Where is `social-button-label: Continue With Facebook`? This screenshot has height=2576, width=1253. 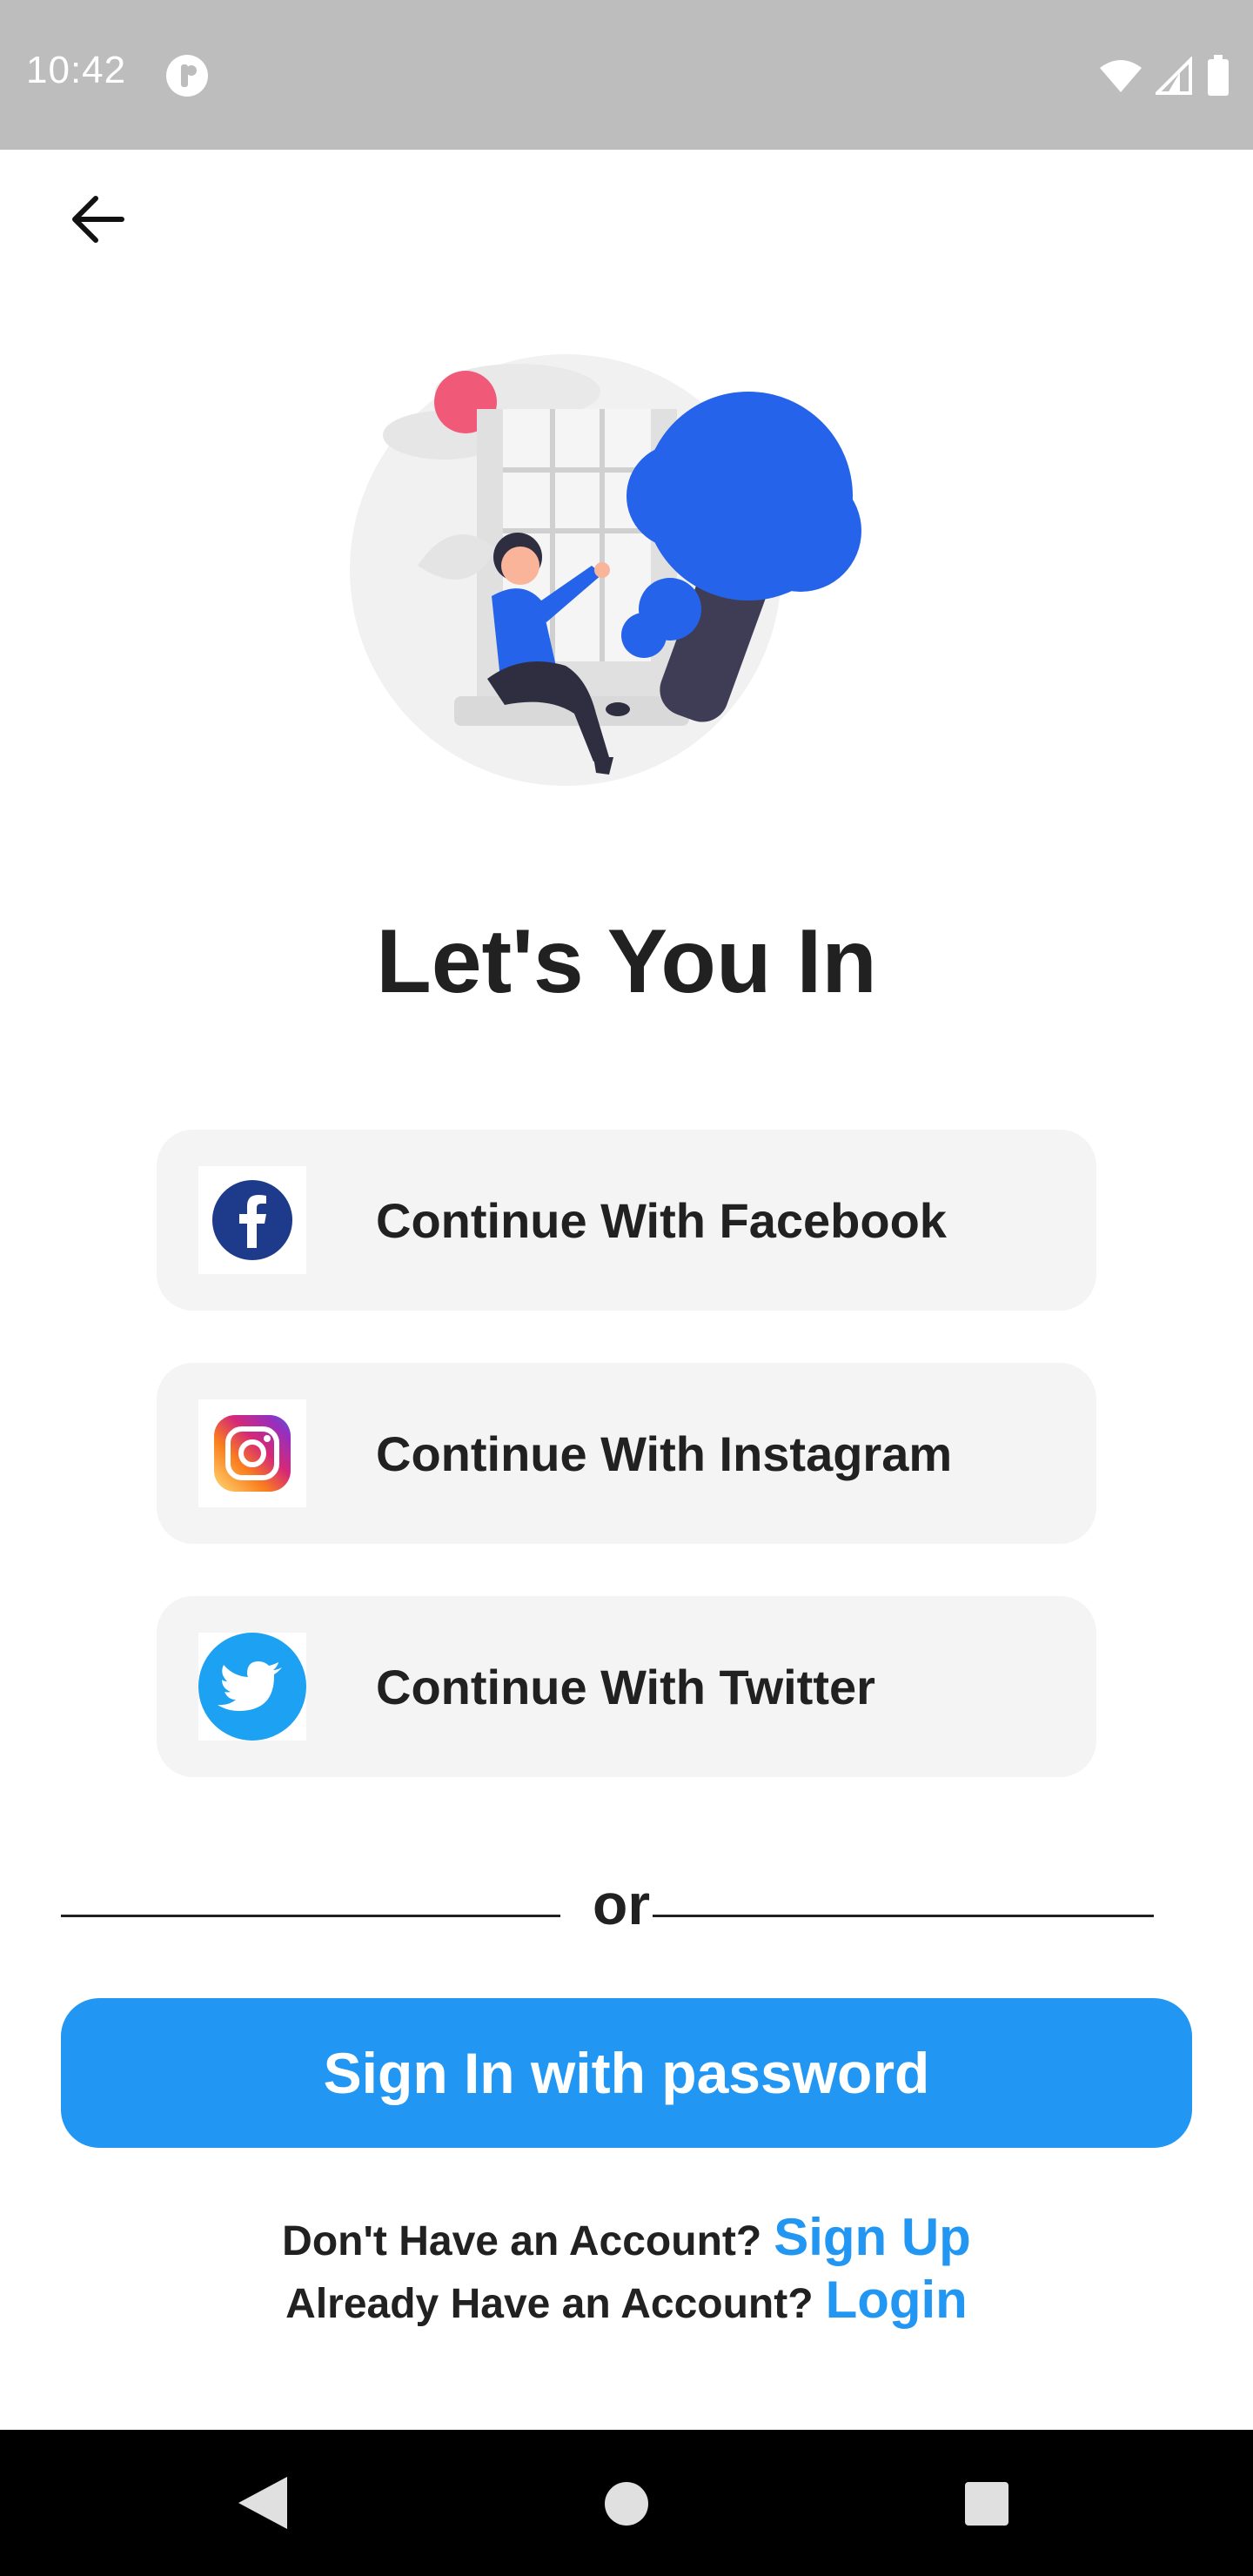 social-button-label: Continue With Facebook is located at coordinates (661, 1220).